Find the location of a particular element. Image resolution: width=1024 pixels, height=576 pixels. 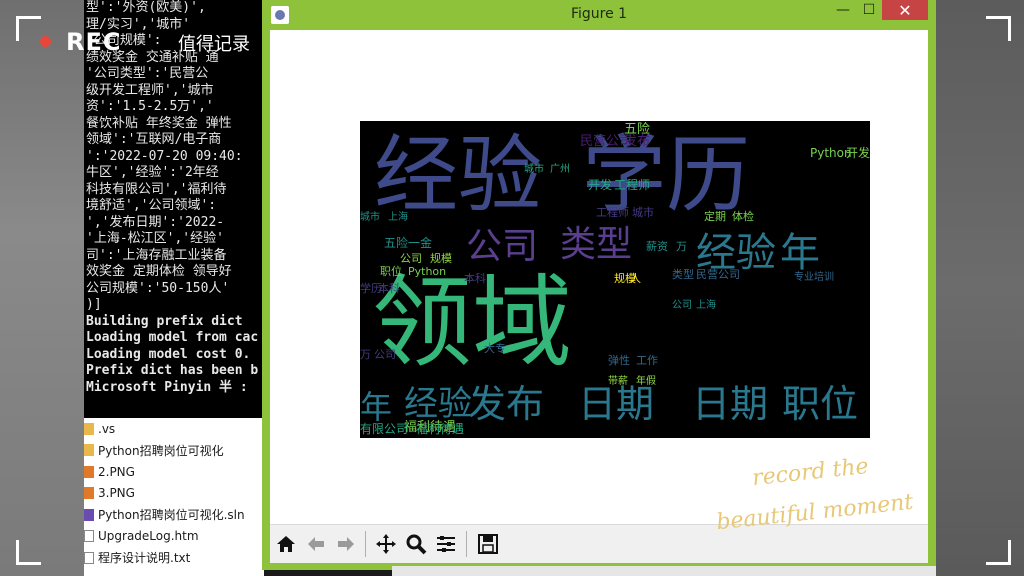

pan-icon is located at coordinates (386, 544).